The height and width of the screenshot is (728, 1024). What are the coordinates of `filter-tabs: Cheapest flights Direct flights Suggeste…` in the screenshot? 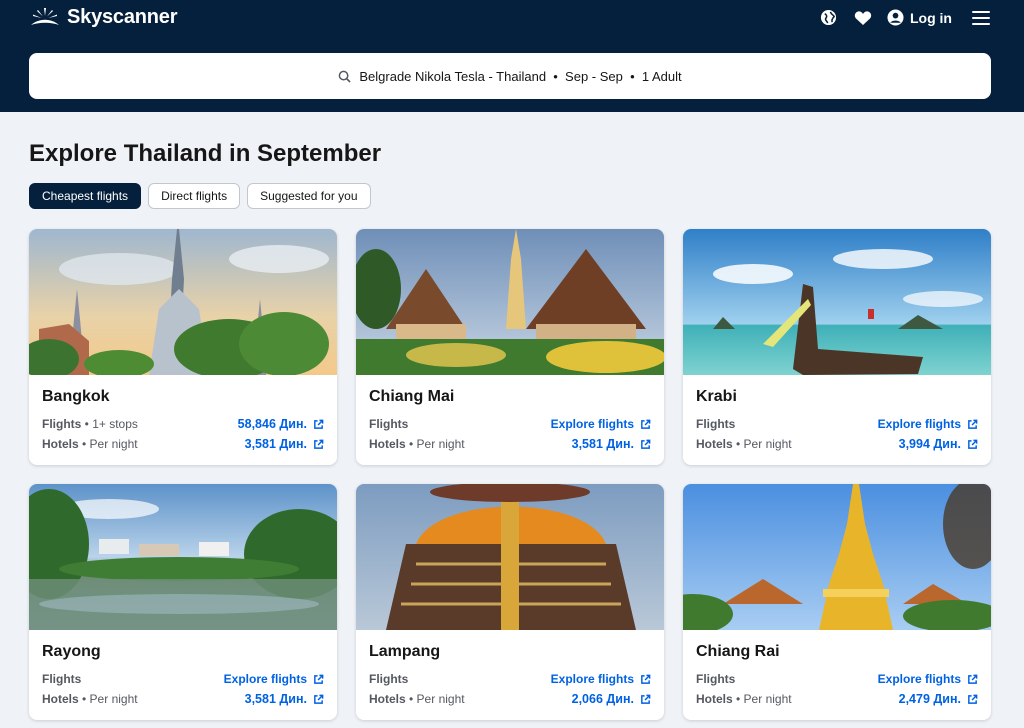 It's located at (200, 196).